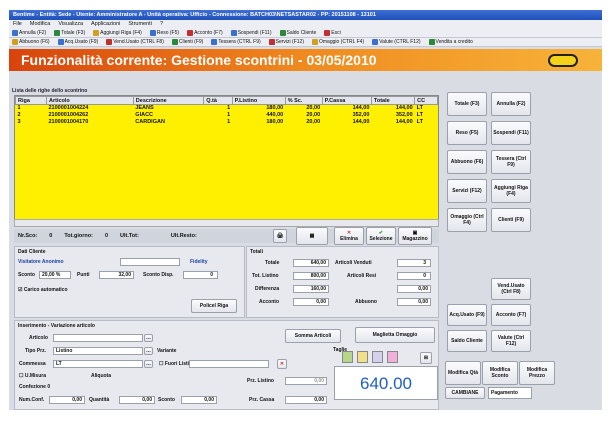 This screenshot has height=438, width=616. I want to click on menu-visualizza: Visualizza, so click(70, 24).